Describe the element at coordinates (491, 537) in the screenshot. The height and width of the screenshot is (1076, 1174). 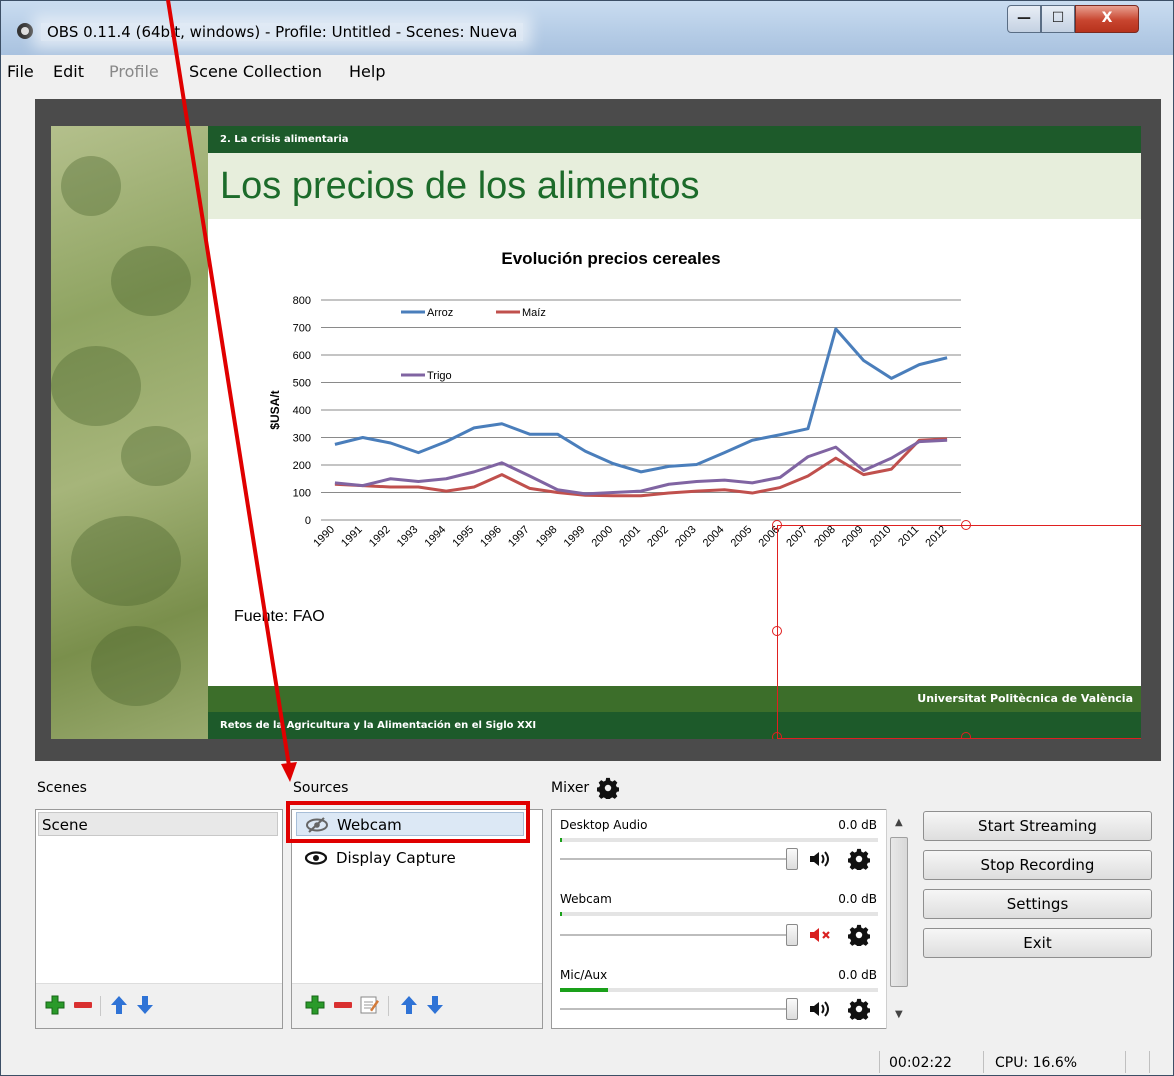
I see `x-tick-label: 1996` at that location.